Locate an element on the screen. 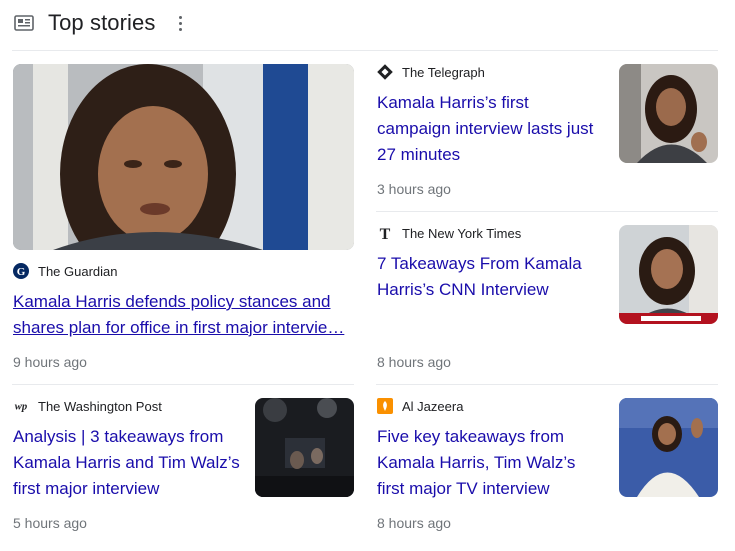 Image resolution: width=735 pixels, height=551 pixels. source-name: The Guardian is located at coordinates (78, 271).